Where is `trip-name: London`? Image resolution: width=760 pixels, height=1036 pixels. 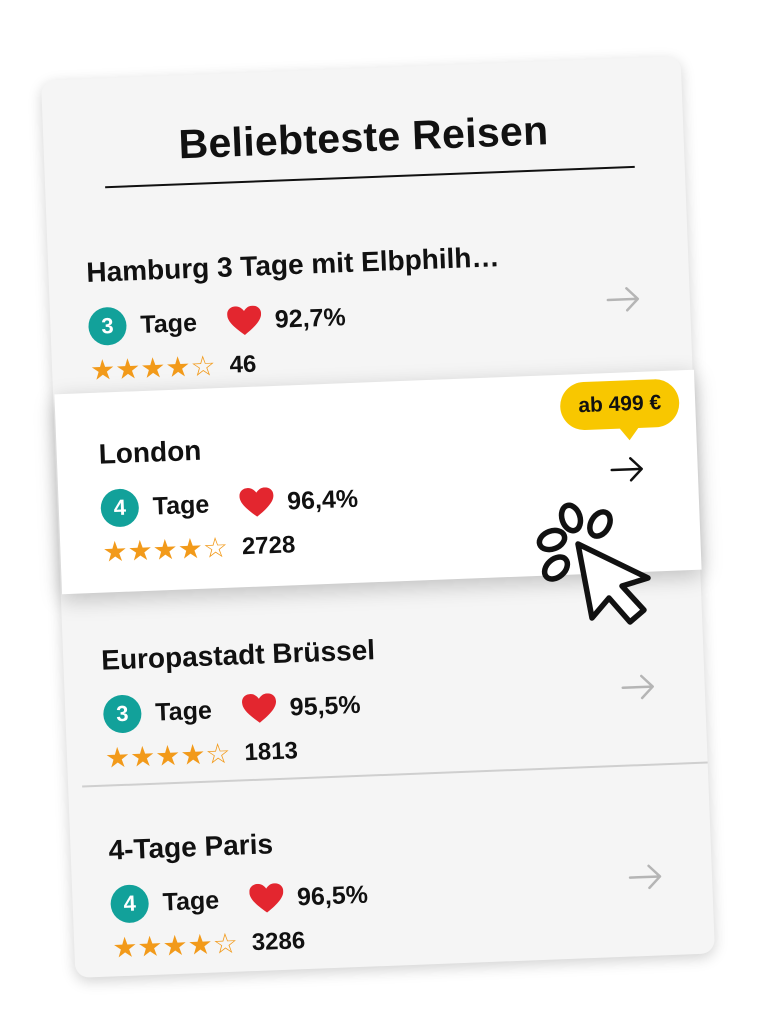
trip-name: London is located at coordinates (150, 452).